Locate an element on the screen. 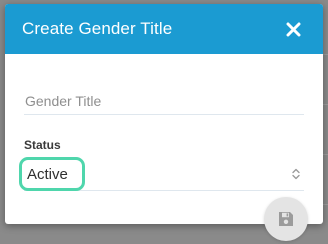  close-button is located at coordinates (293, 29).